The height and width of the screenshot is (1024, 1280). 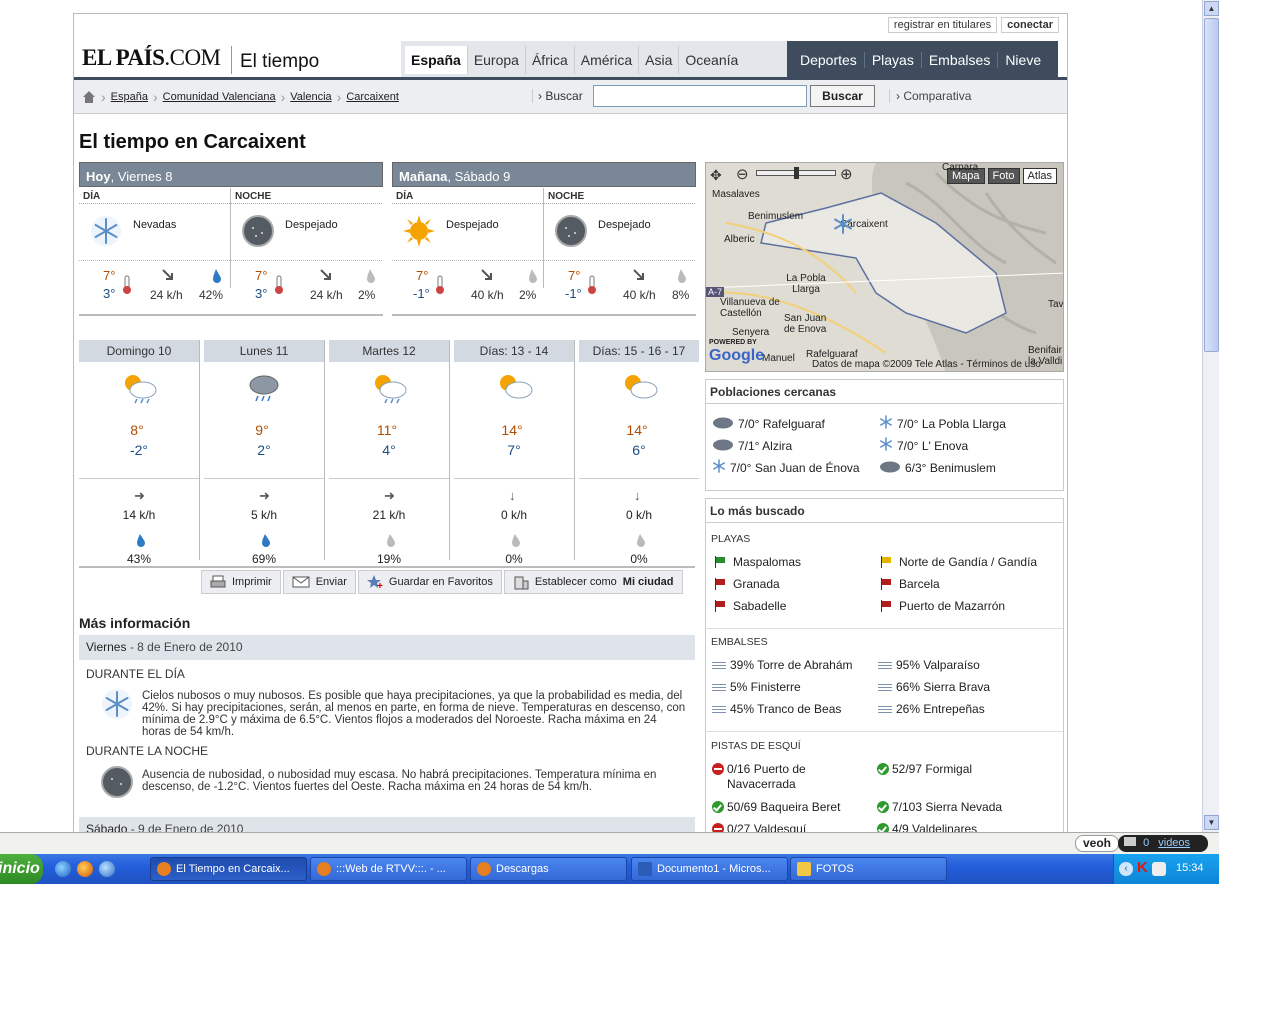 I want to click on rain-drop-icon, so click(x=514, y=541).